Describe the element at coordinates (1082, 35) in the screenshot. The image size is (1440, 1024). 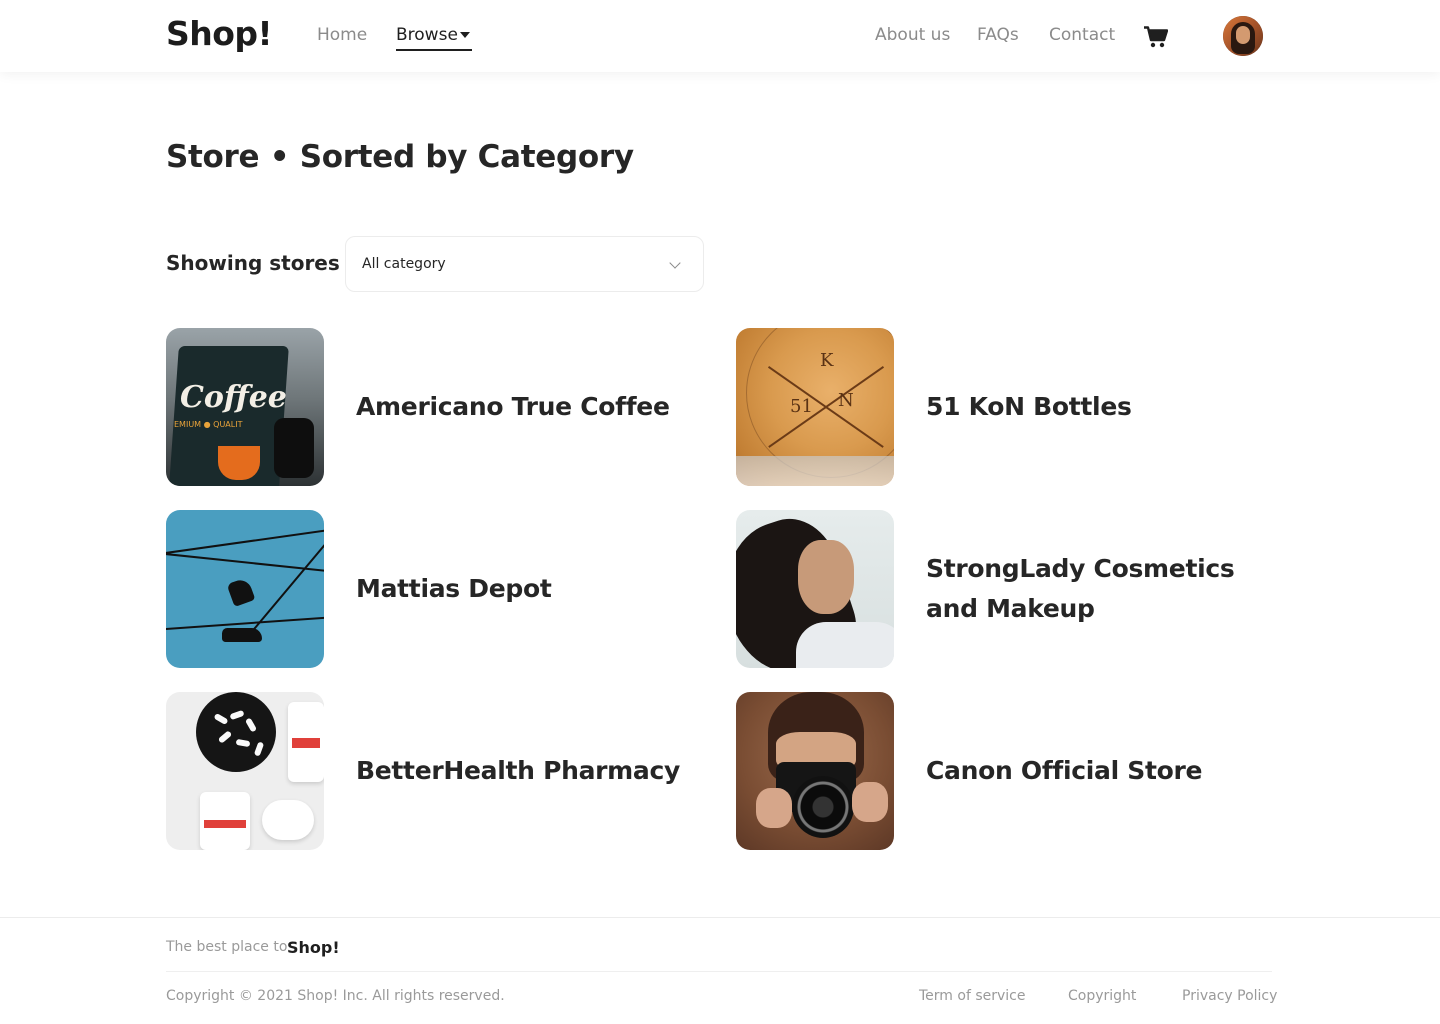
I see `nav-contact-link: Contact` at that location.